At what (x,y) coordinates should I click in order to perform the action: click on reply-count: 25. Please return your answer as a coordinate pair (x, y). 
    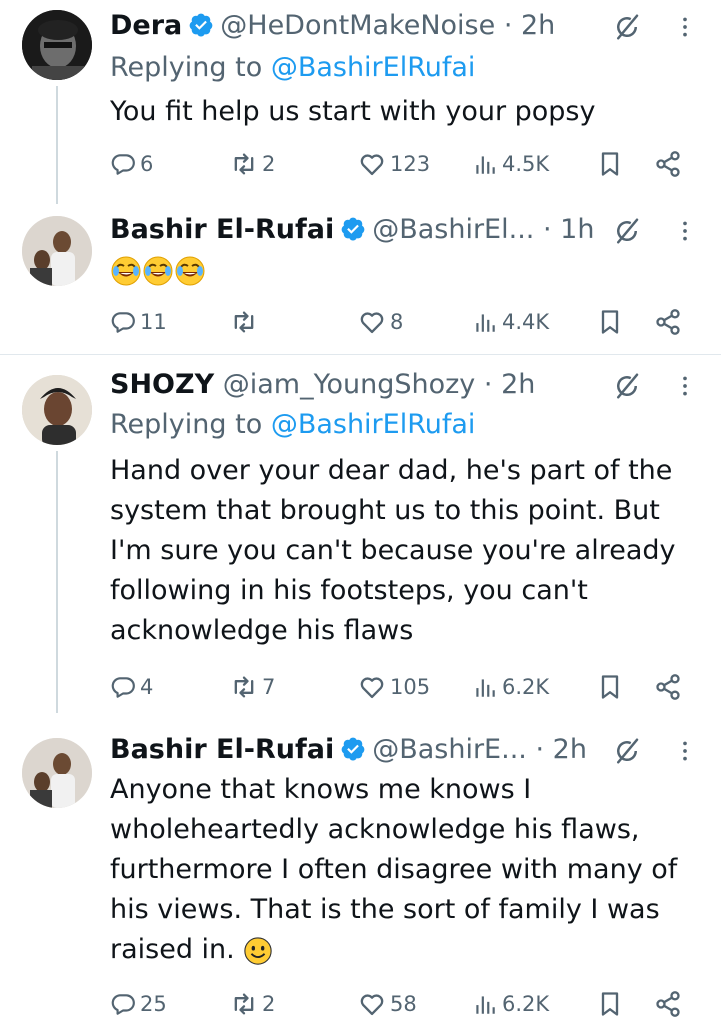
    Looking at the image, I should click on (153, 1004).